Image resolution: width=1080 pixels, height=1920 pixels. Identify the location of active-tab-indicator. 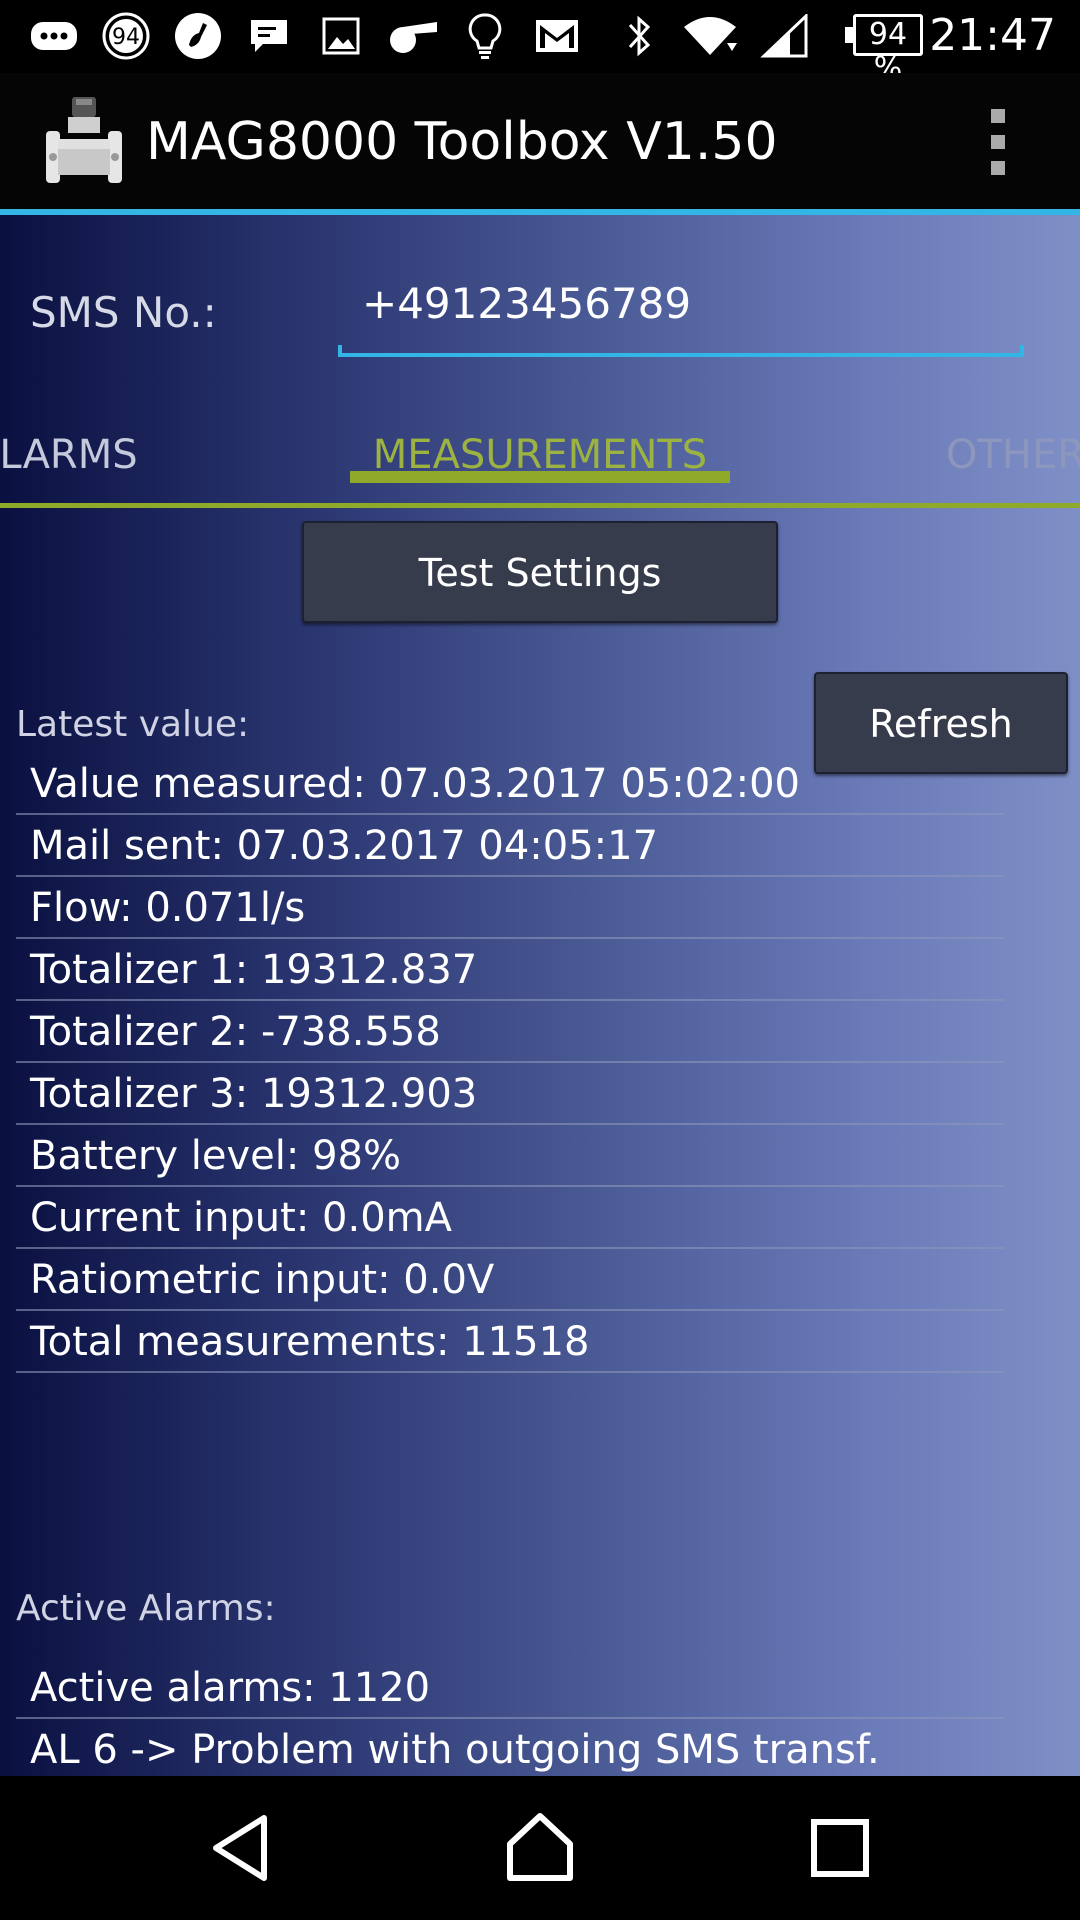
(540, 477).